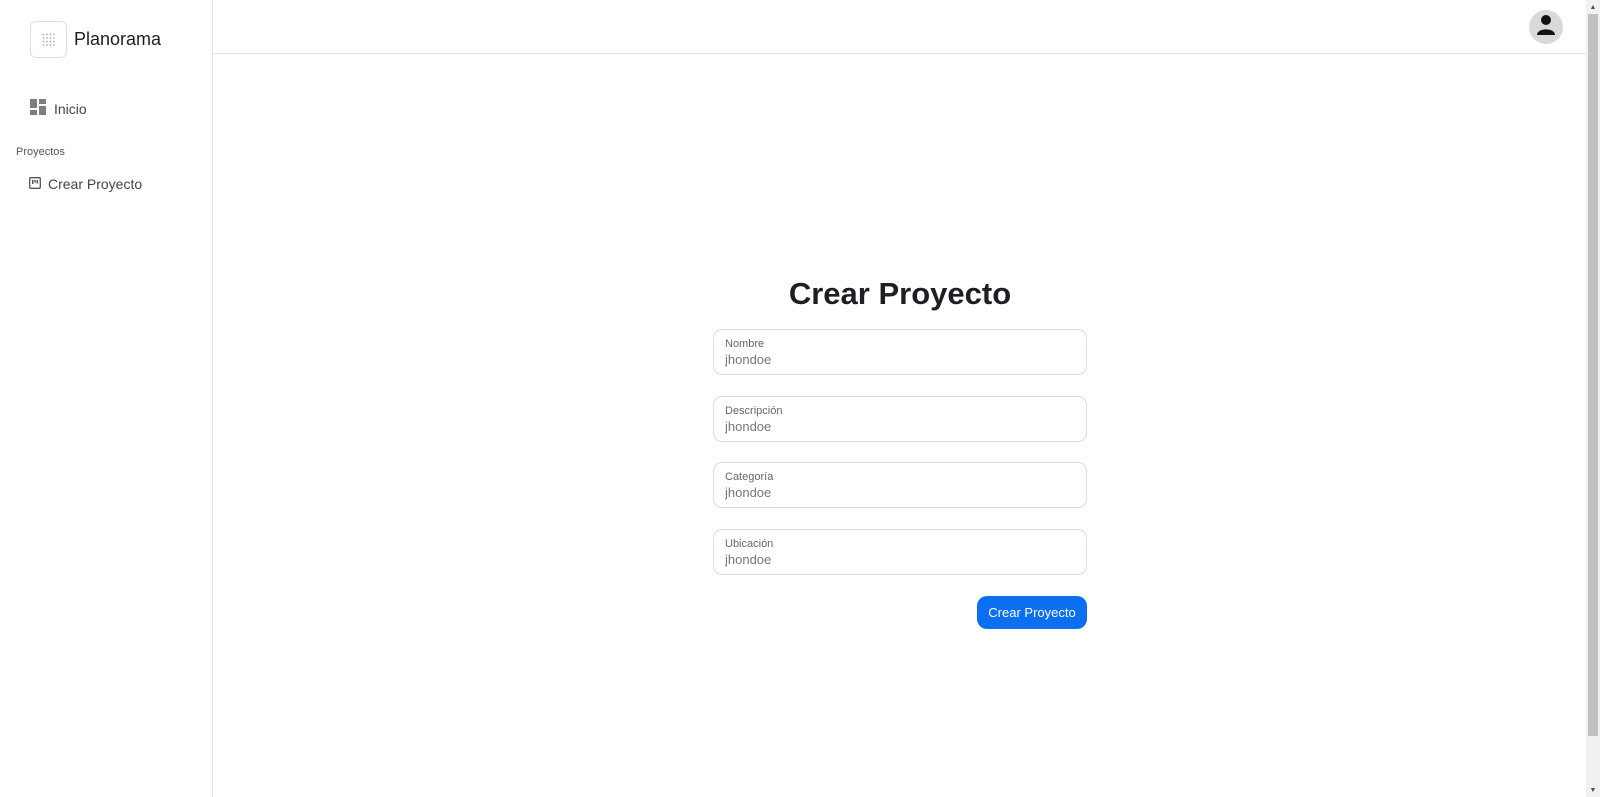  I want to click on sidebar-item-crear-proyecto: Crear Proyecto, so click(85, 184).